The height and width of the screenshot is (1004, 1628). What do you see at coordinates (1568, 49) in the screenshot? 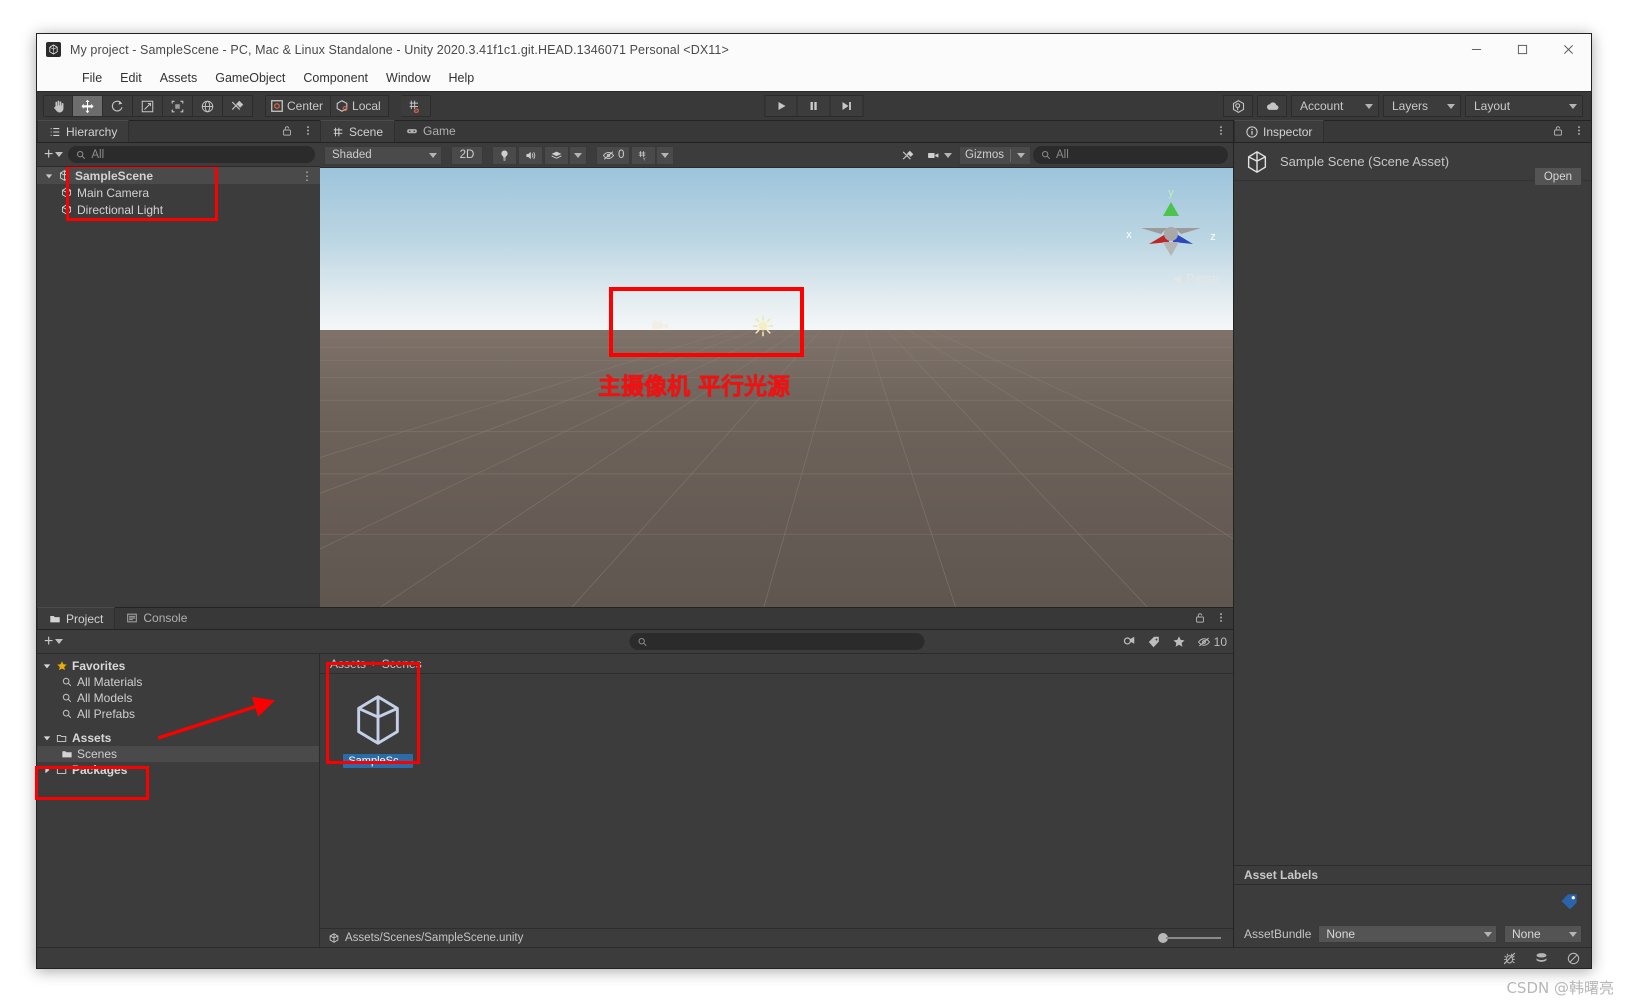
I see `close-icon` at bounding box center [1568, 49].